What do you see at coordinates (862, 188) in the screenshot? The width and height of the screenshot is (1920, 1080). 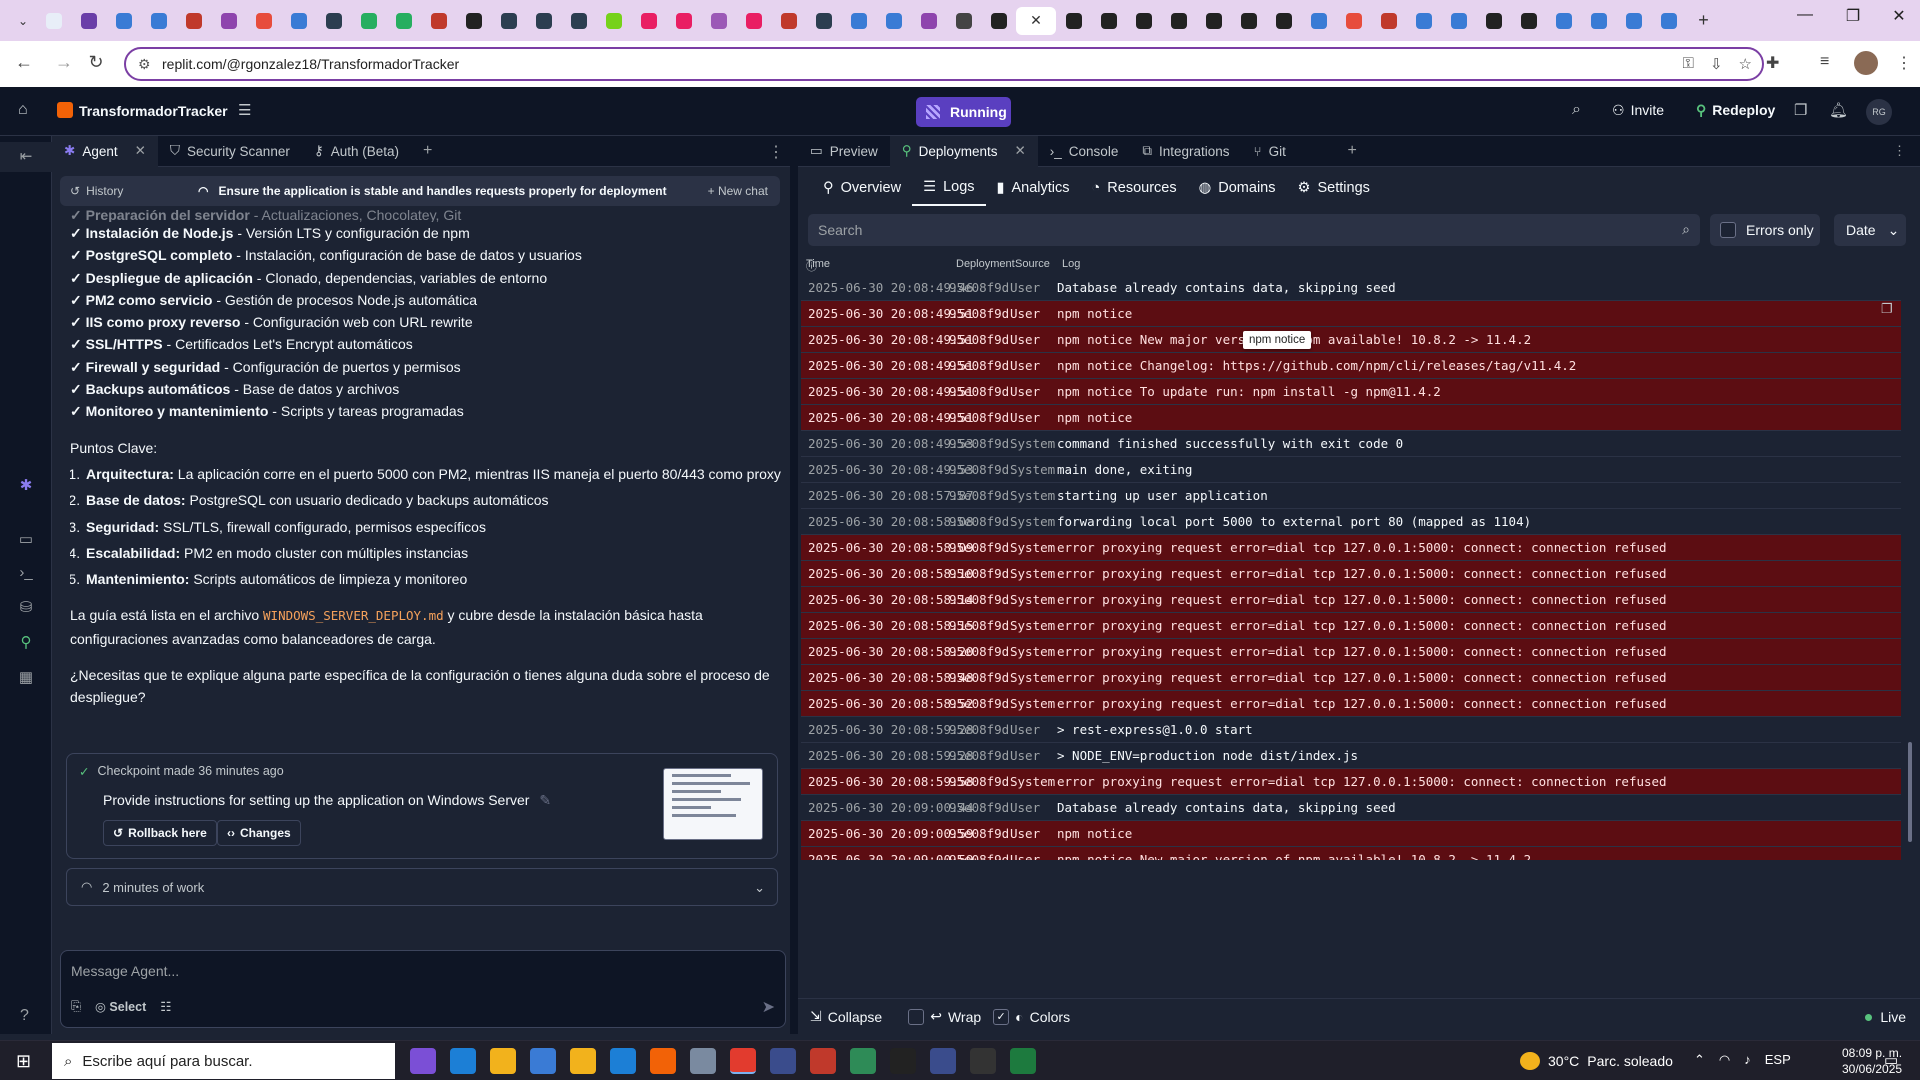 I see `subtab-overview: ⚲ Overview` at bounding box center [862, 188].